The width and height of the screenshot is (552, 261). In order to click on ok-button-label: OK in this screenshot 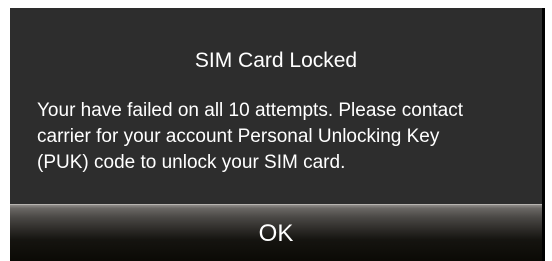, I will do `click(276, 233)`.